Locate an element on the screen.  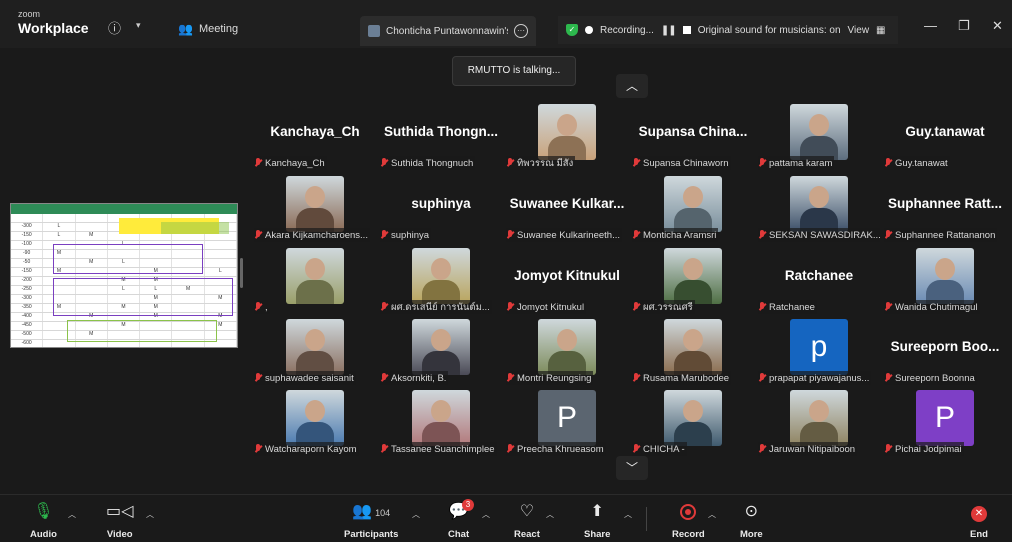
meeting-menu: 👥 Meeting is located at coordinates (208, 29).